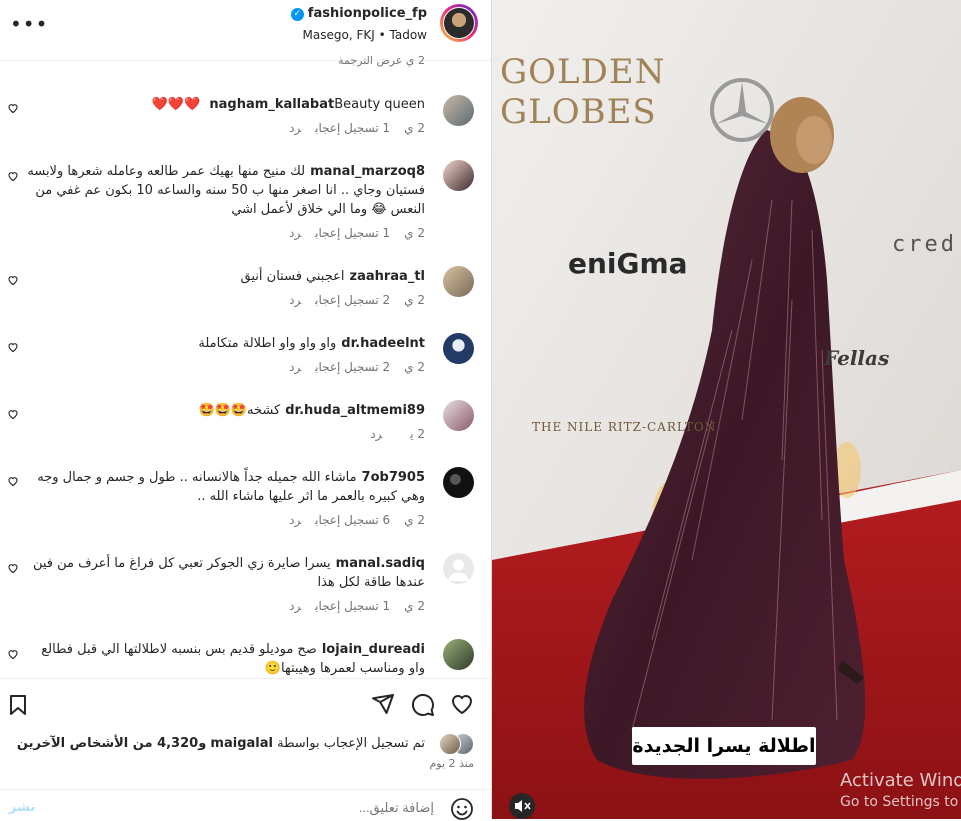 Image resolution: width=961 pixels, height=821 pixels. What do you see at coordinates (724, 746) in the screenshot?
I see `video-caption: اطلالة يسرا الجديدة` at bounding box center [724, 746].